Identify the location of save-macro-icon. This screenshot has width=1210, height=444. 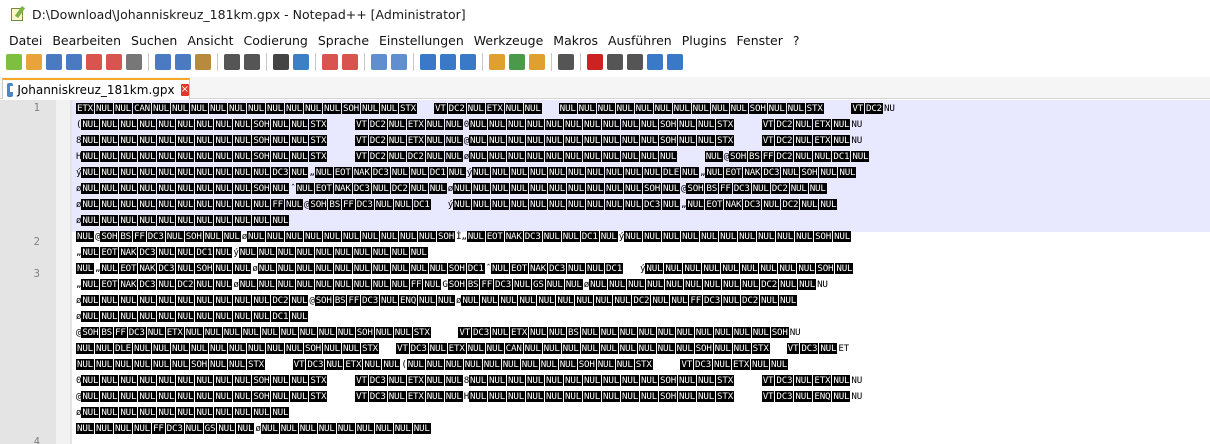
(675, 62).